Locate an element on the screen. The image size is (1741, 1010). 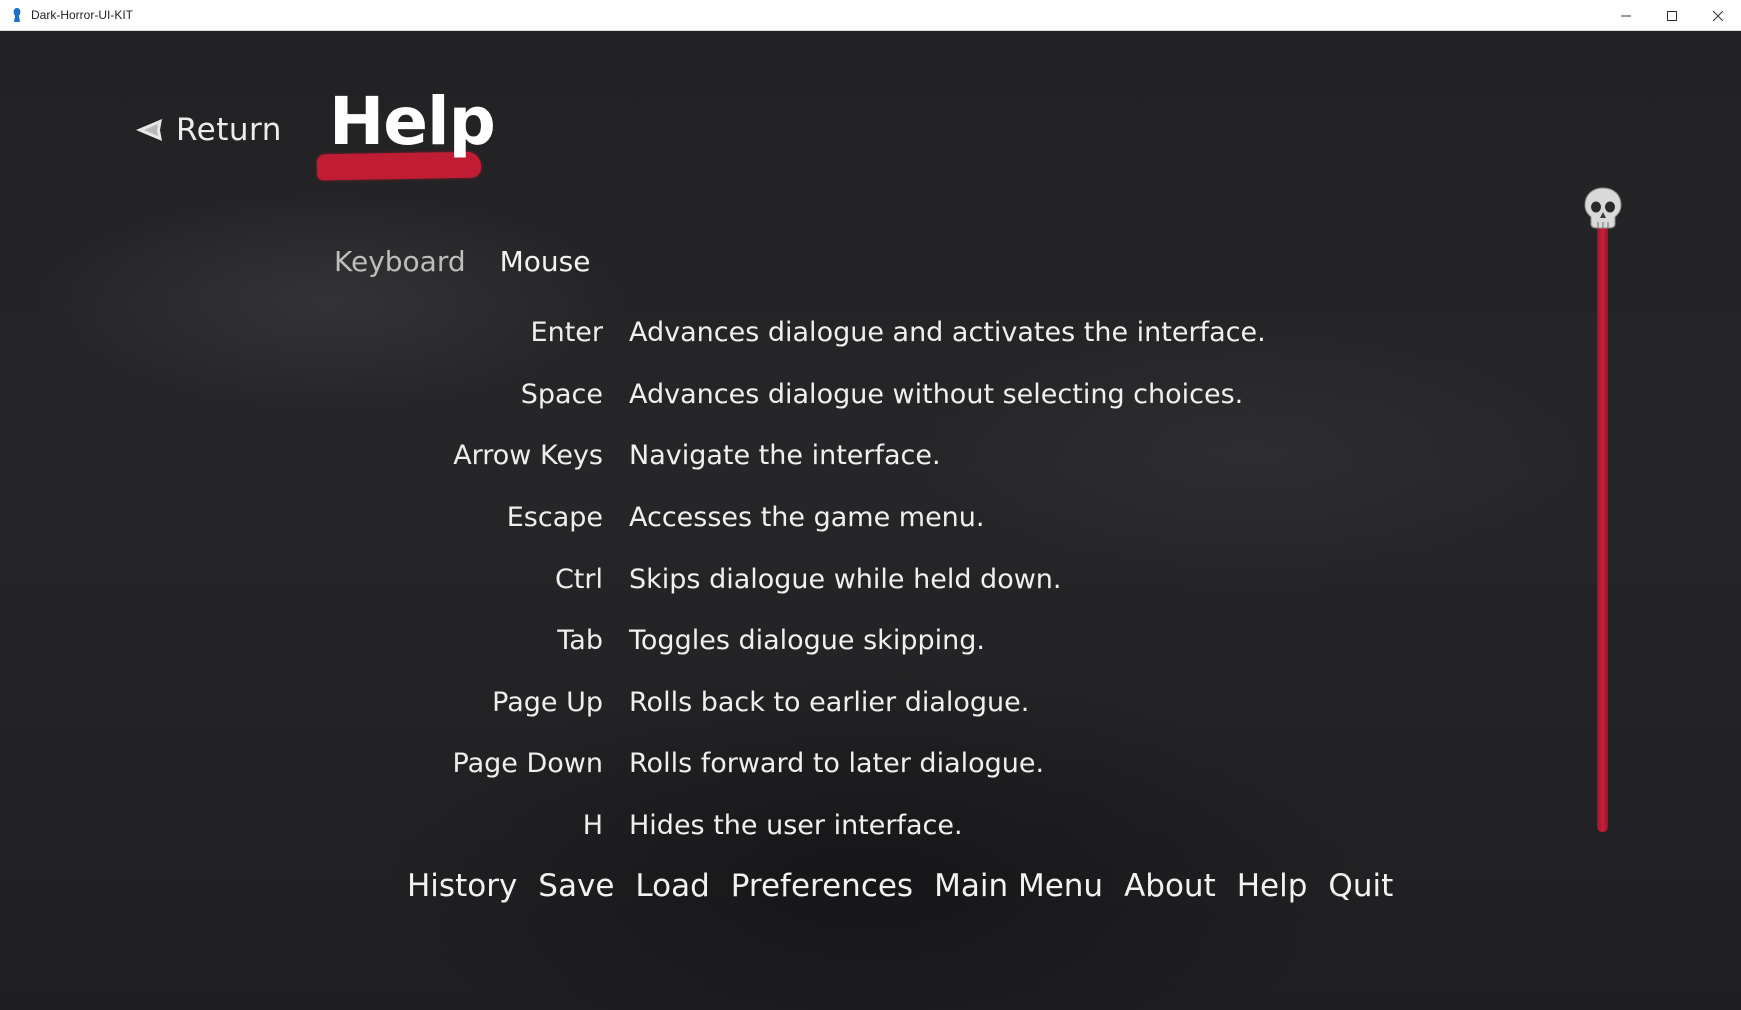
maximize-icon is located at coordinates (1672, 15).